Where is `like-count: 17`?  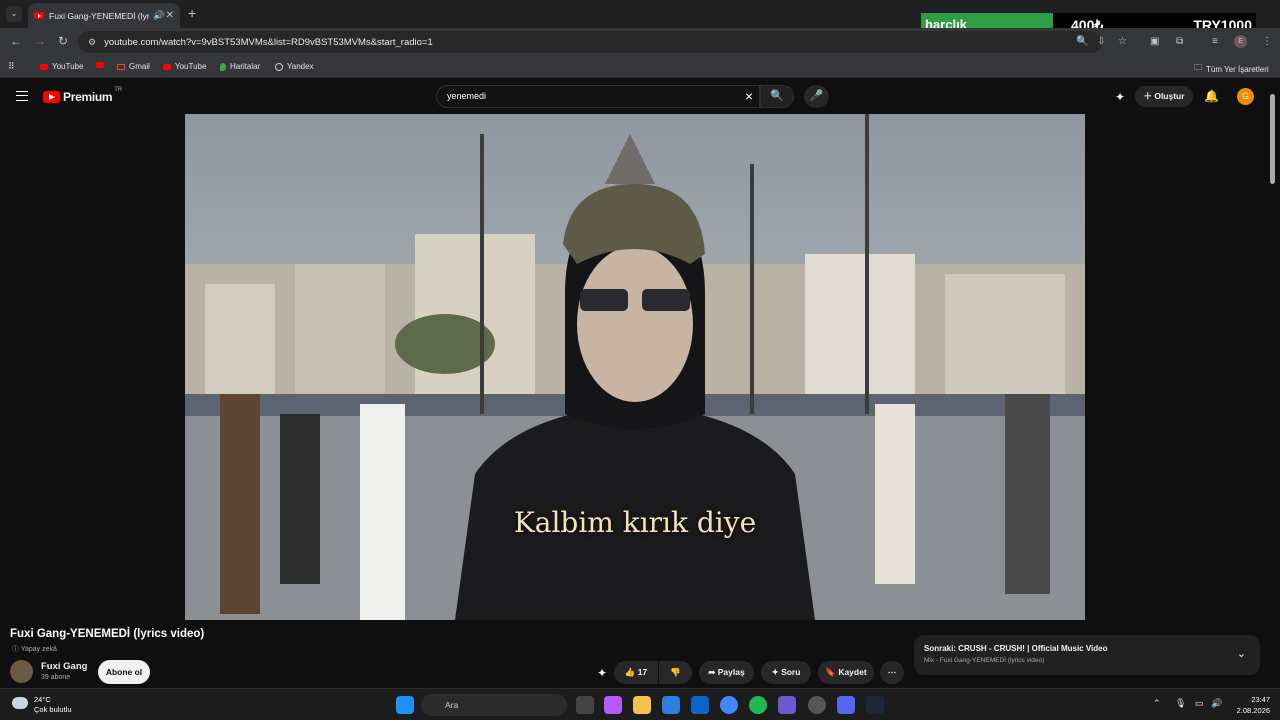 like-count: 17 is located at coordinates (642, 672).